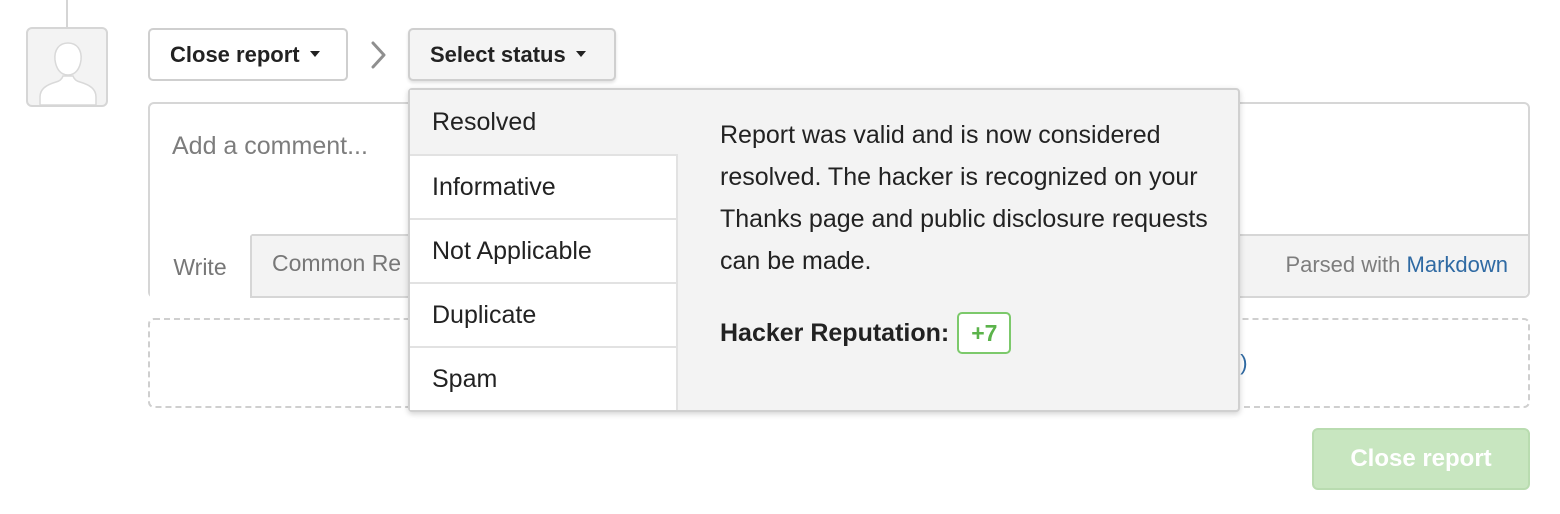  What do you see at coordinates (1457, 264) in the screenshot?
I see `markdown-link: Markdown` at bounding box center [1457, 264].